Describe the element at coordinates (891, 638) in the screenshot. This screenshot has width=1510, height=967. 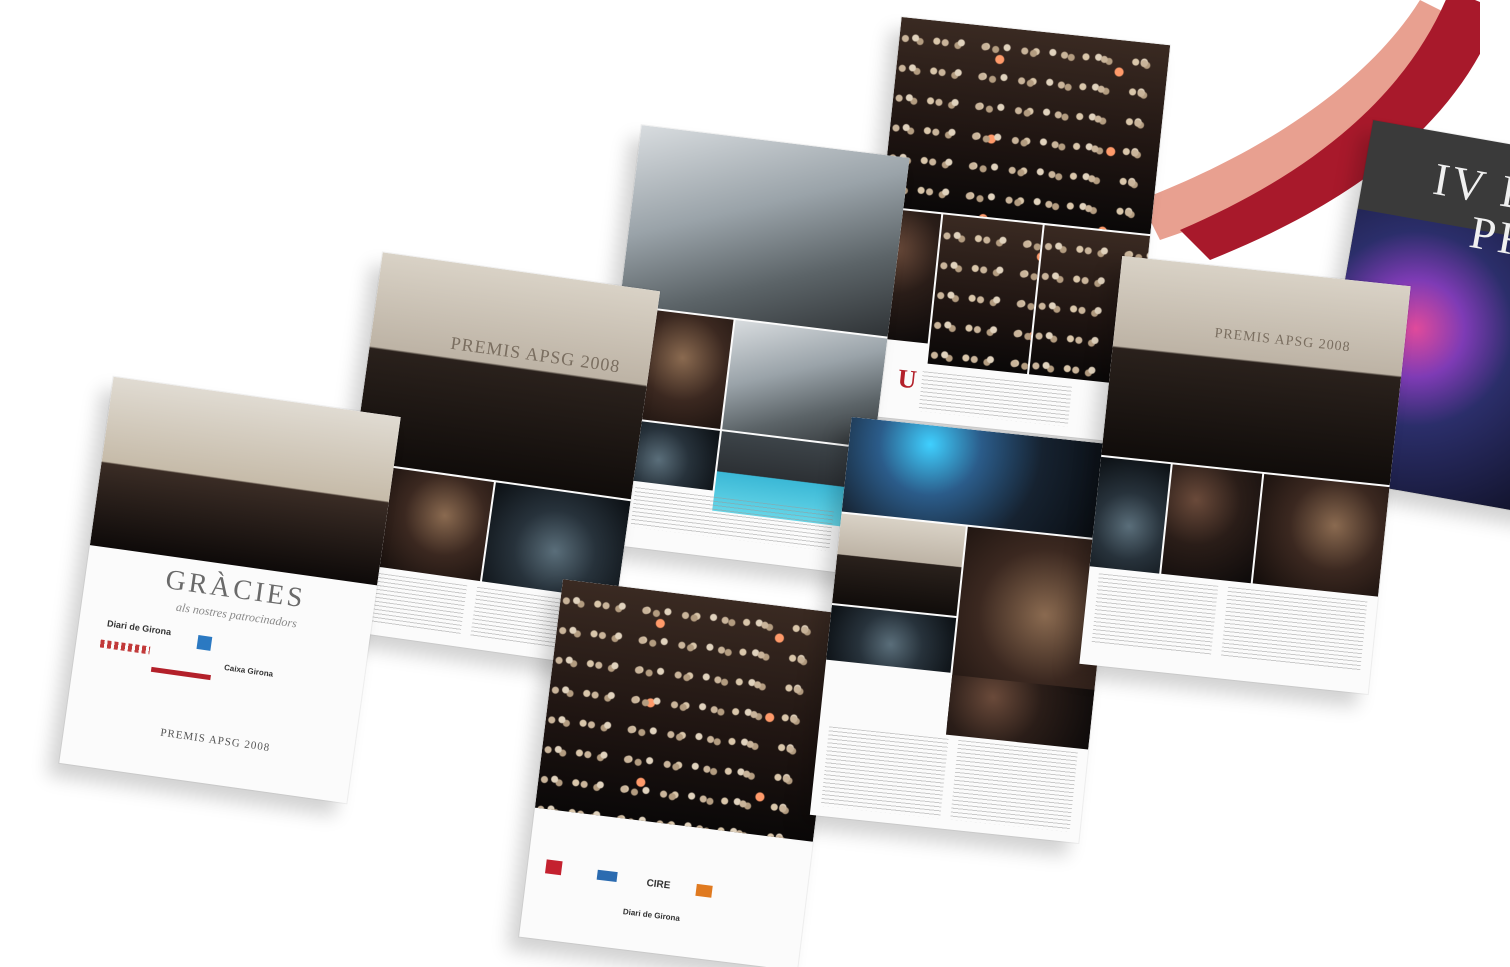
I see `venue-night-photo` at that location.